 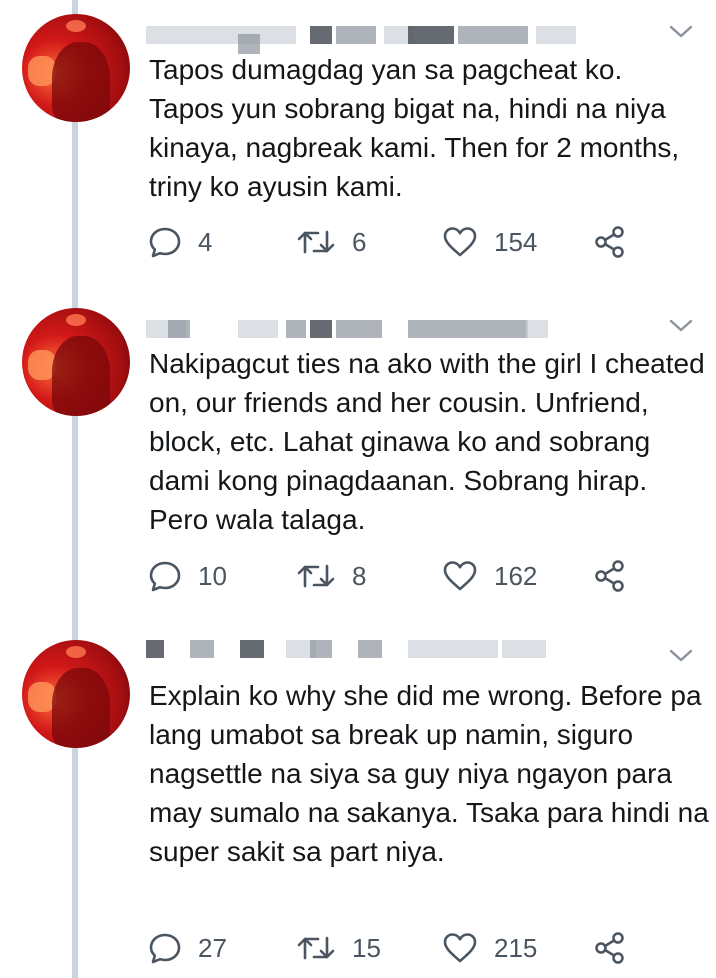 I want to click on retweet-count: 8, so click(x=359, y=575).